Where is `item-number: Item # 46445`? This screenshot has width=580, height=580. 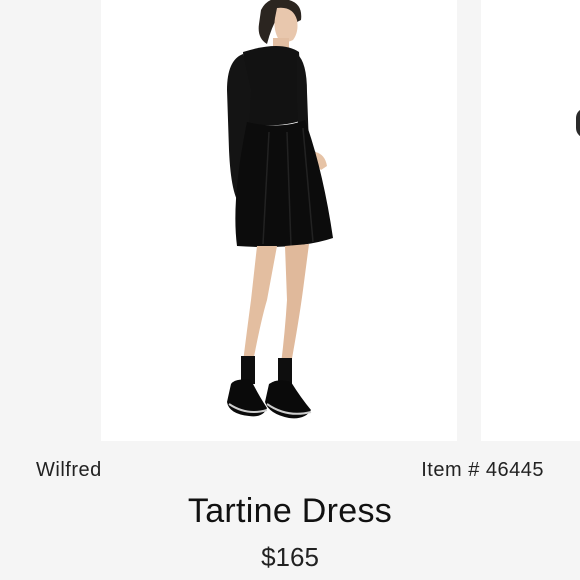 item-number: Item # 46445 is located at coordinates (482, 470).